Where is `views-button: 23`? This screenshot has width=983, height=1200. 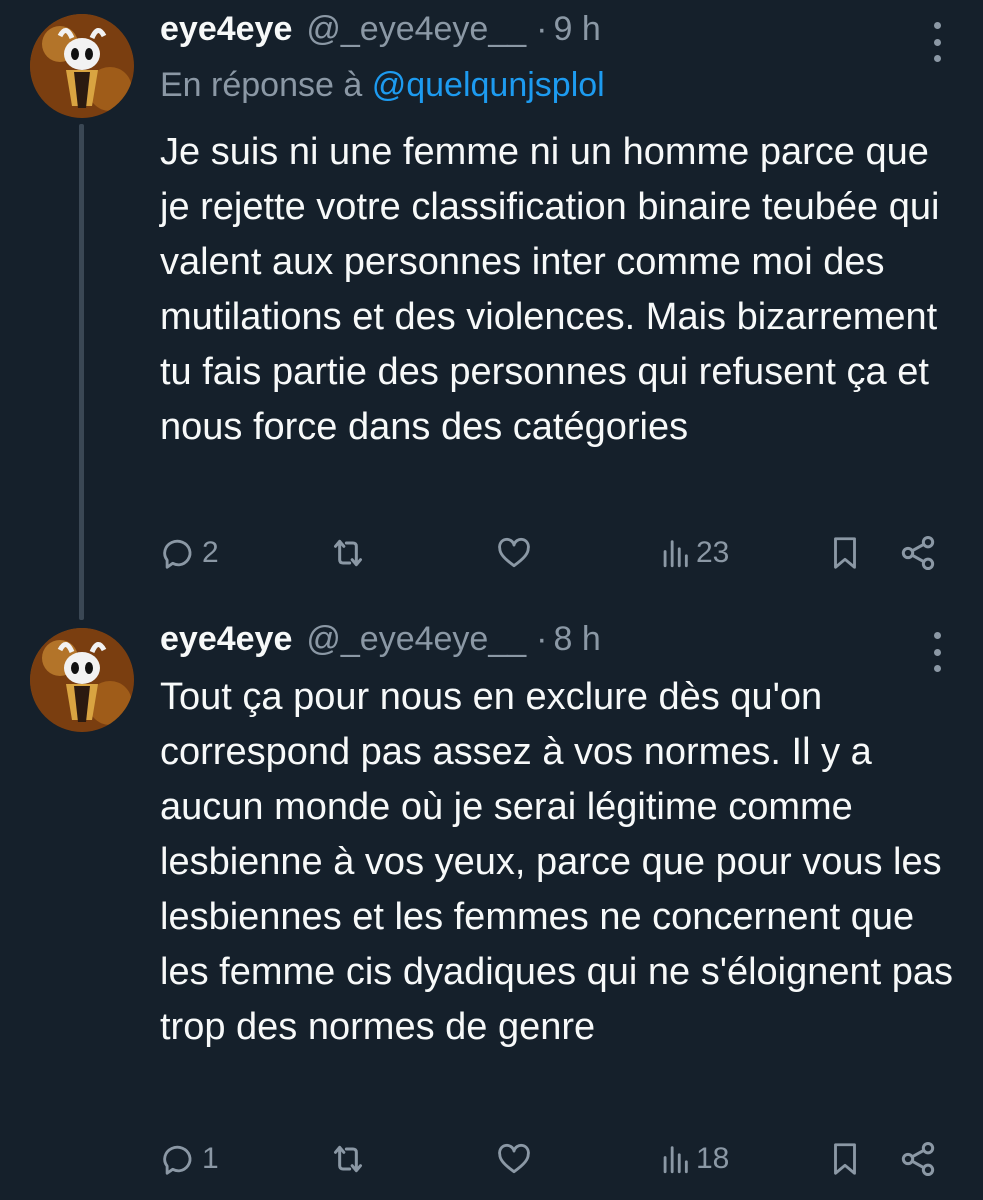 views-button: 23 is located at coordinates (693, 553).